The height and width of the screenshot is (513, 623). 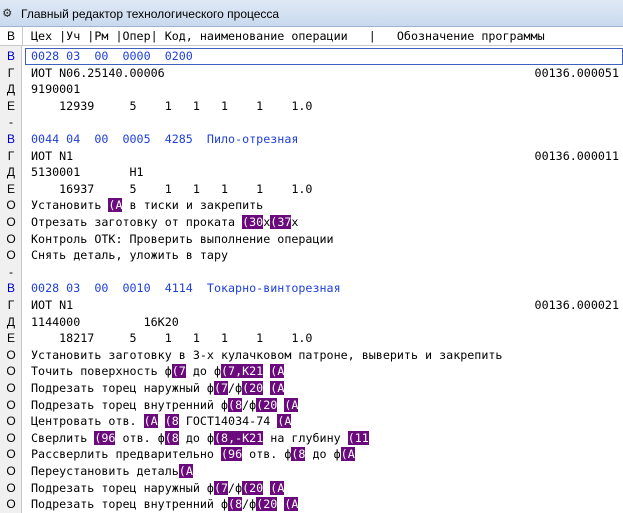 I want to click on text-segment: ГОСТ14034-74, so click(x=228, y=421).